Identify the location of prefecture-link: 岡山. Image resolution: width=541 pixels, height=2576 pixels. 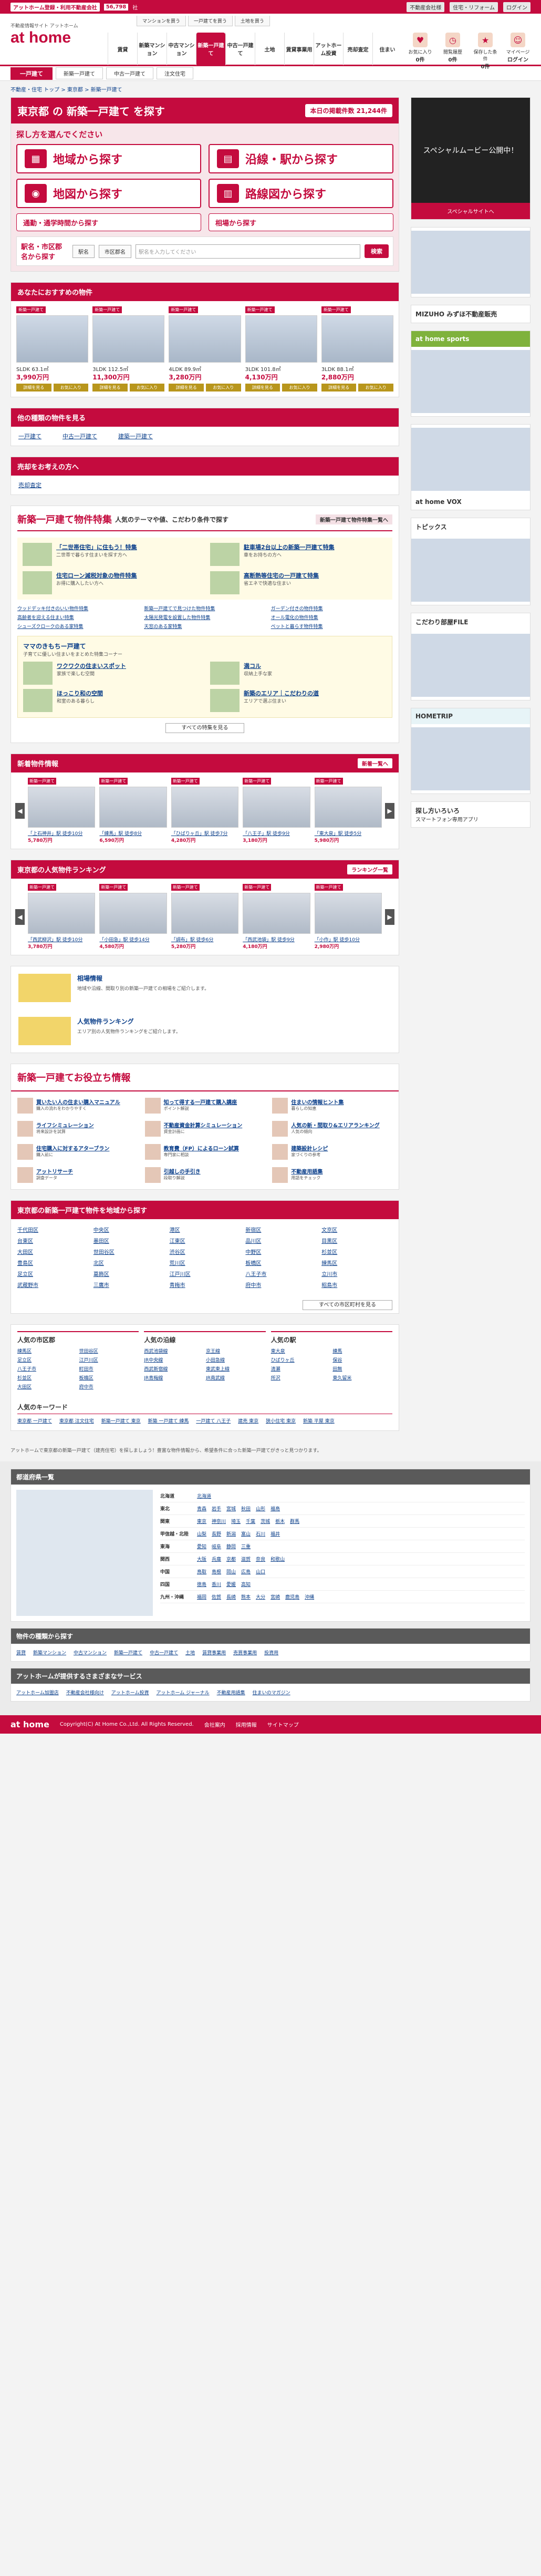
(231, 1572).